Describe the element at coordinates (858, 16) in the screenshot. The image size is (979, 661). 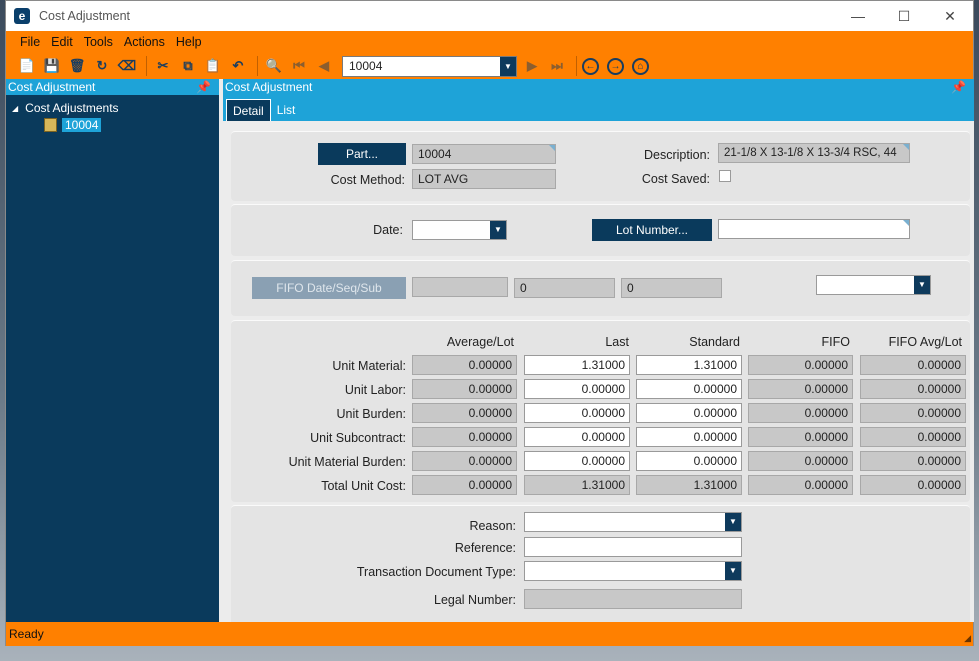
I see `minimize-button: —` at that location.